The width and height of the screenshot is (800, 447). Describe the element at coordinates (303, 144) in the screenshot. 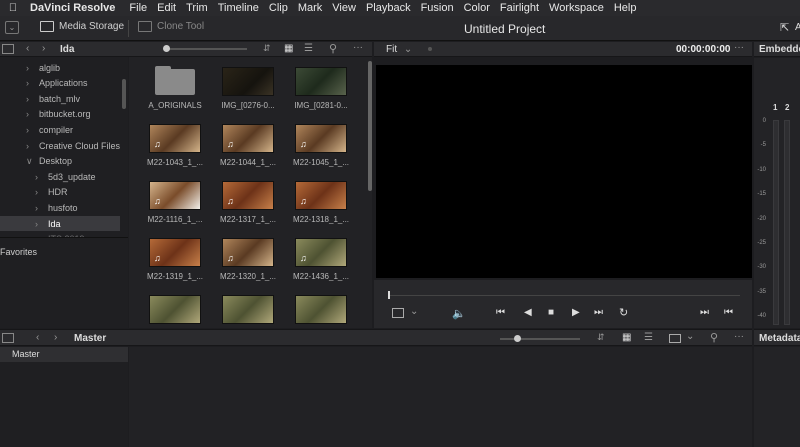

I see `audio-icon: ♫` at that location.